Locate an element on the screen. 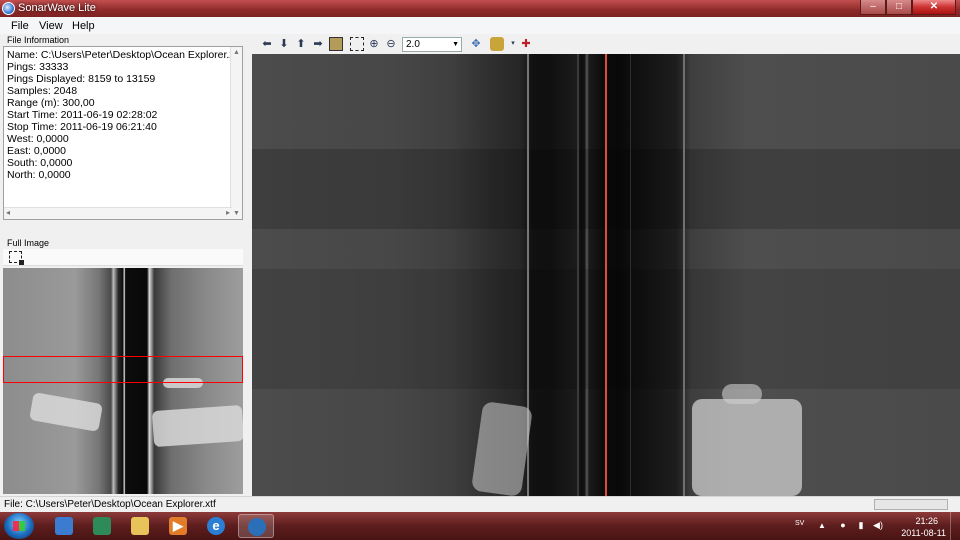 Image resolution: width=960 pixels, height=540 pixels. minimize-button: – is located at coordinates (873, 7).